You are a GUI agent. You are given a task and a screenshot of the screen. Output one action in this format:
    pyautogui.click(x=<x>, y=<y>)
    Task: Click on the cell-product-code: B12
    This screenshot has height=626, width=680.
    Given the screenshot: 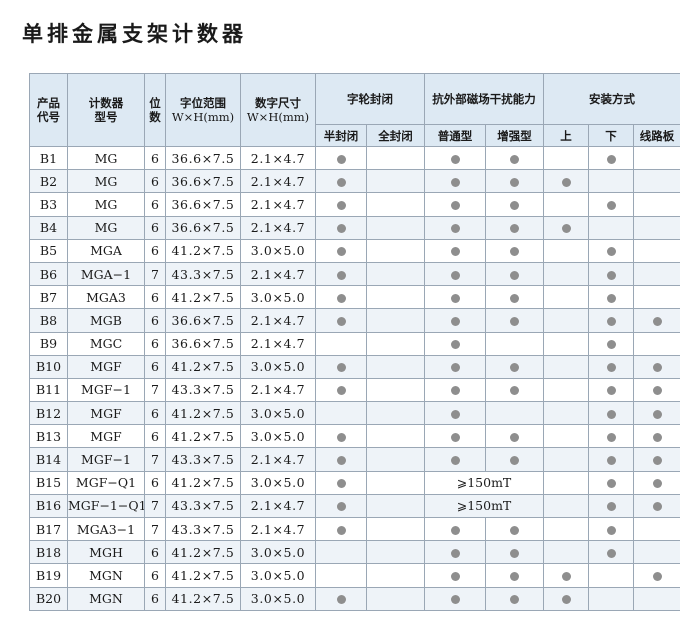 What is the action you would take?
    pyautogui.click(x=48, y=413)
    